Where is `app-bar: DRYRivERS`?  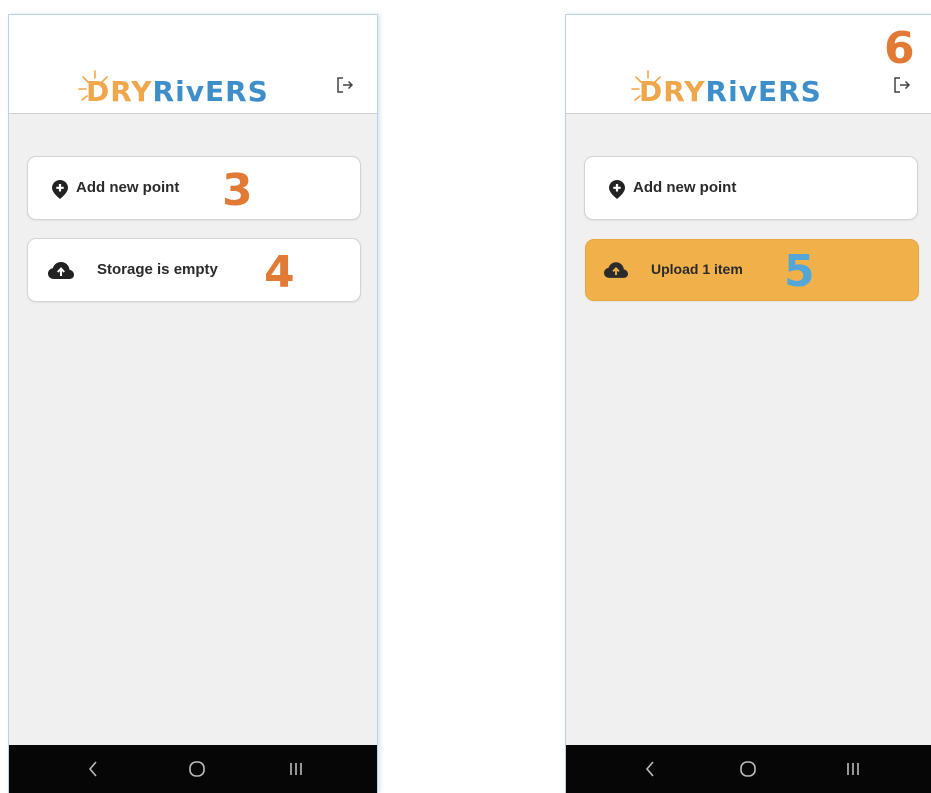
app-bar: DRYRivERS is located at coordinates (193, 64).